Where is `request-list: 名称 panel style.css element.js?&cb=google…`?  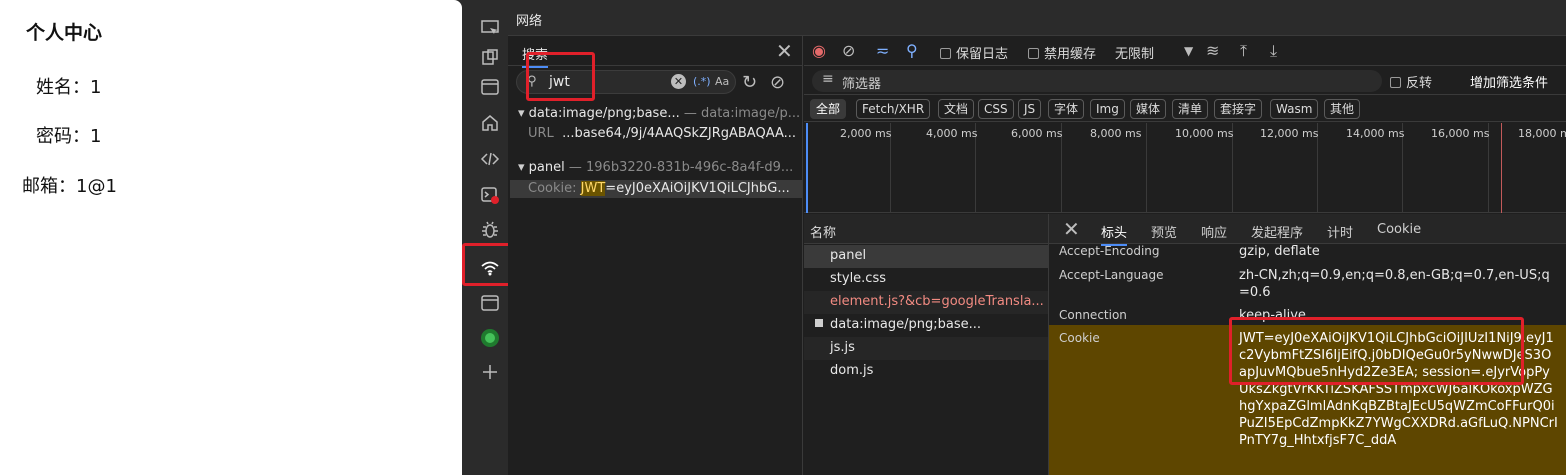 request-list: 名称 panel style.css element.js?&cb=google… is located at coordinates (926, 344).